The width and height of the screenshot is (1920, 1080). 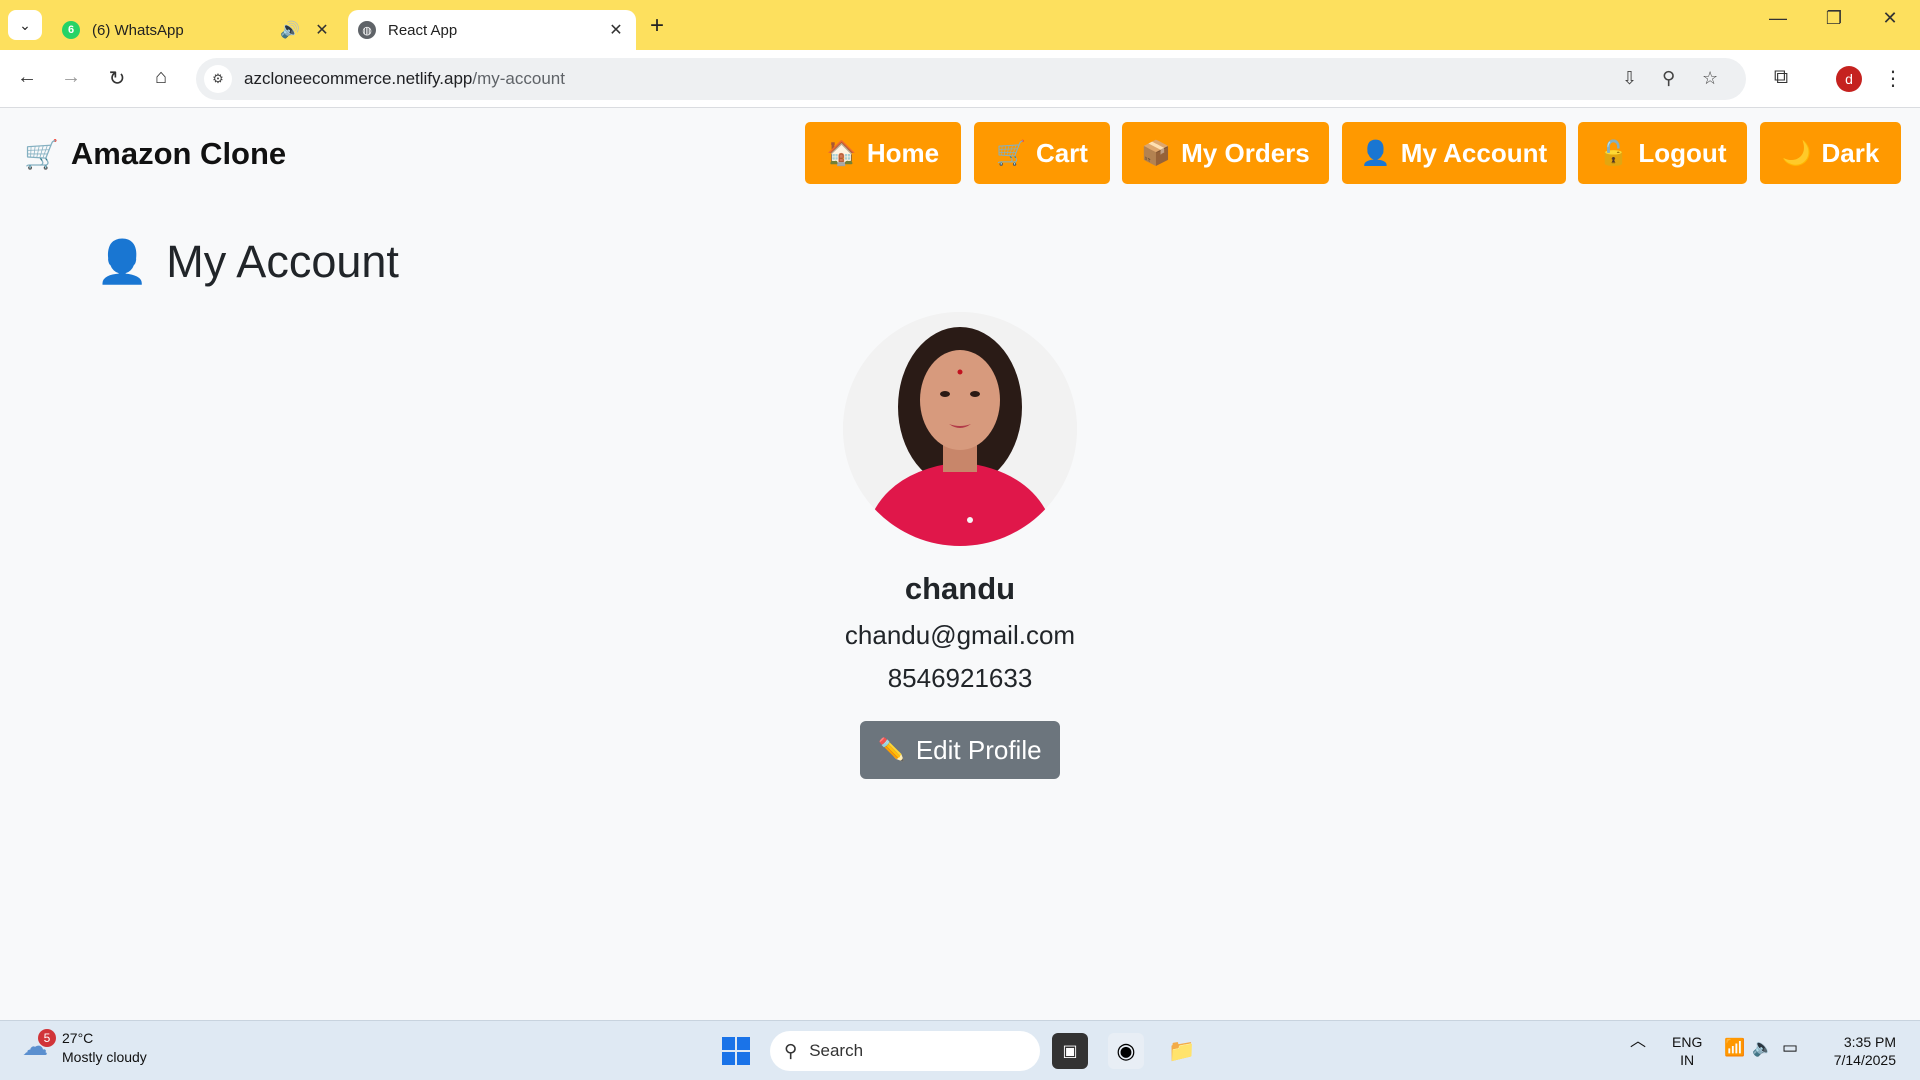 What do you see at coordinates (47, 1038) in the screenshot?
I see `weather-badge: 5` at bounding box center [47, 1038].